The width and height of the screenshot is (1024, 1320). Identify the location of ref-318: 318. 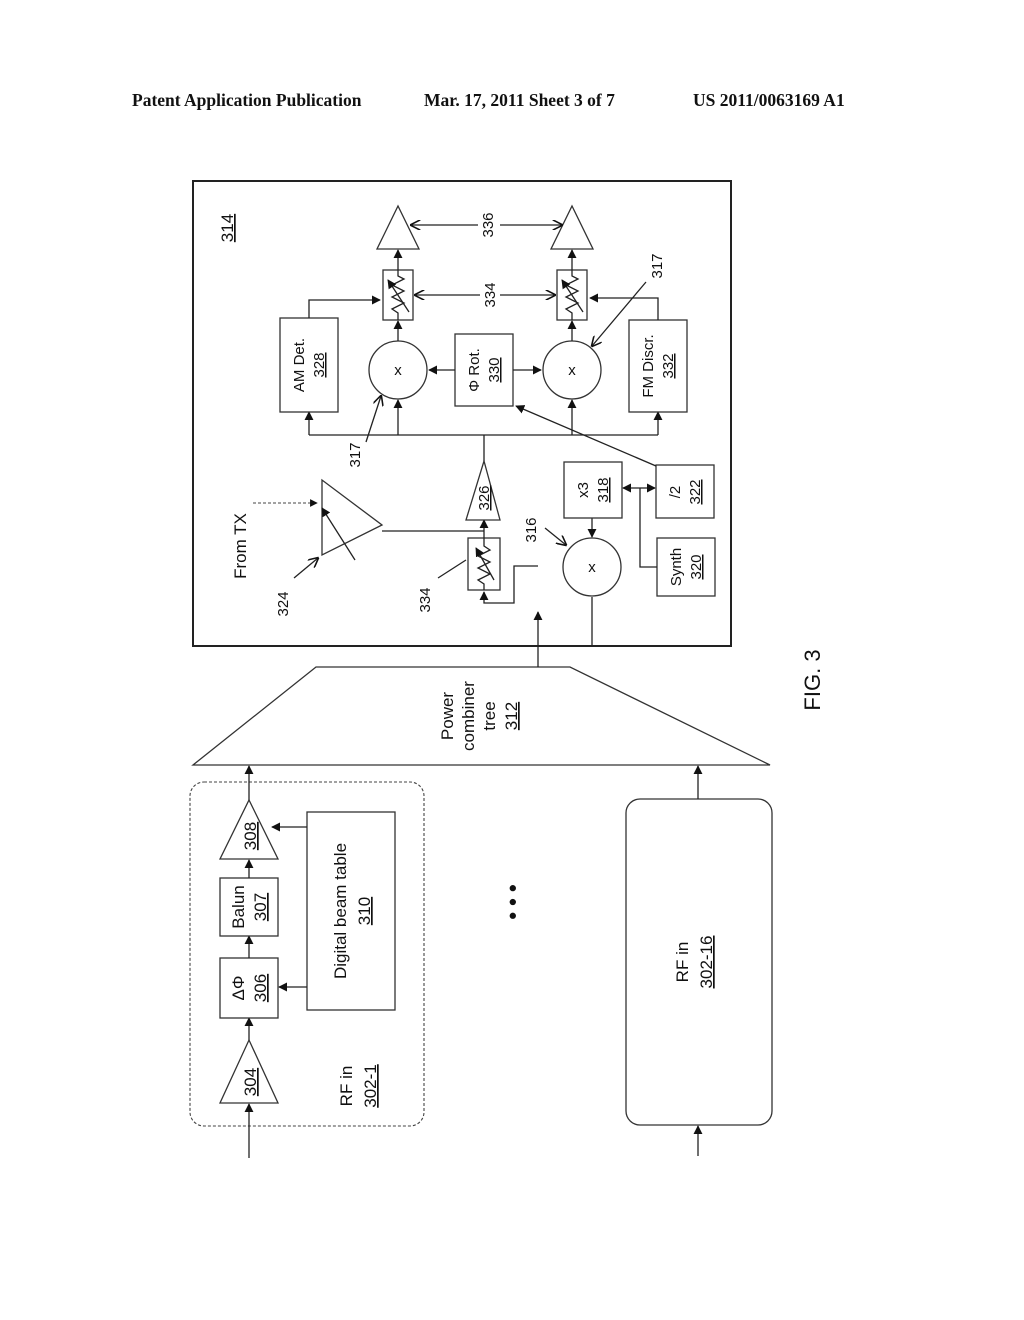
(603, 489).